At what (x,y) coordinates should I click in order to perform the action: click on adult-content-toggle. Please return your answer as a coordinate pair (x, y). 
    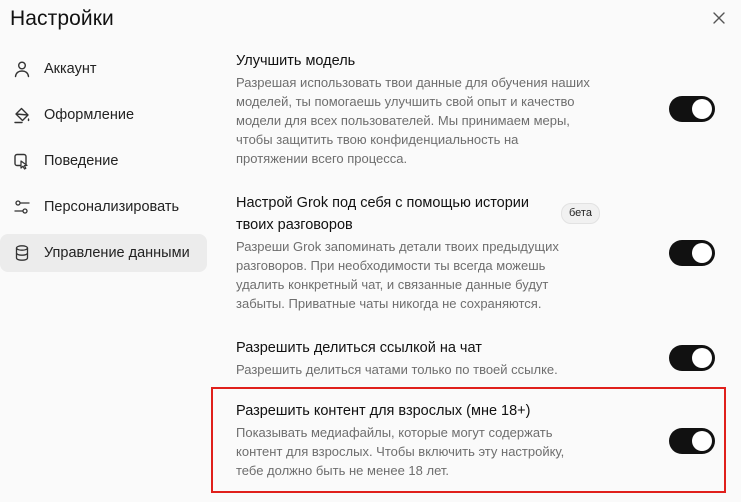
    Looking at the image, I should click on (692, 441).